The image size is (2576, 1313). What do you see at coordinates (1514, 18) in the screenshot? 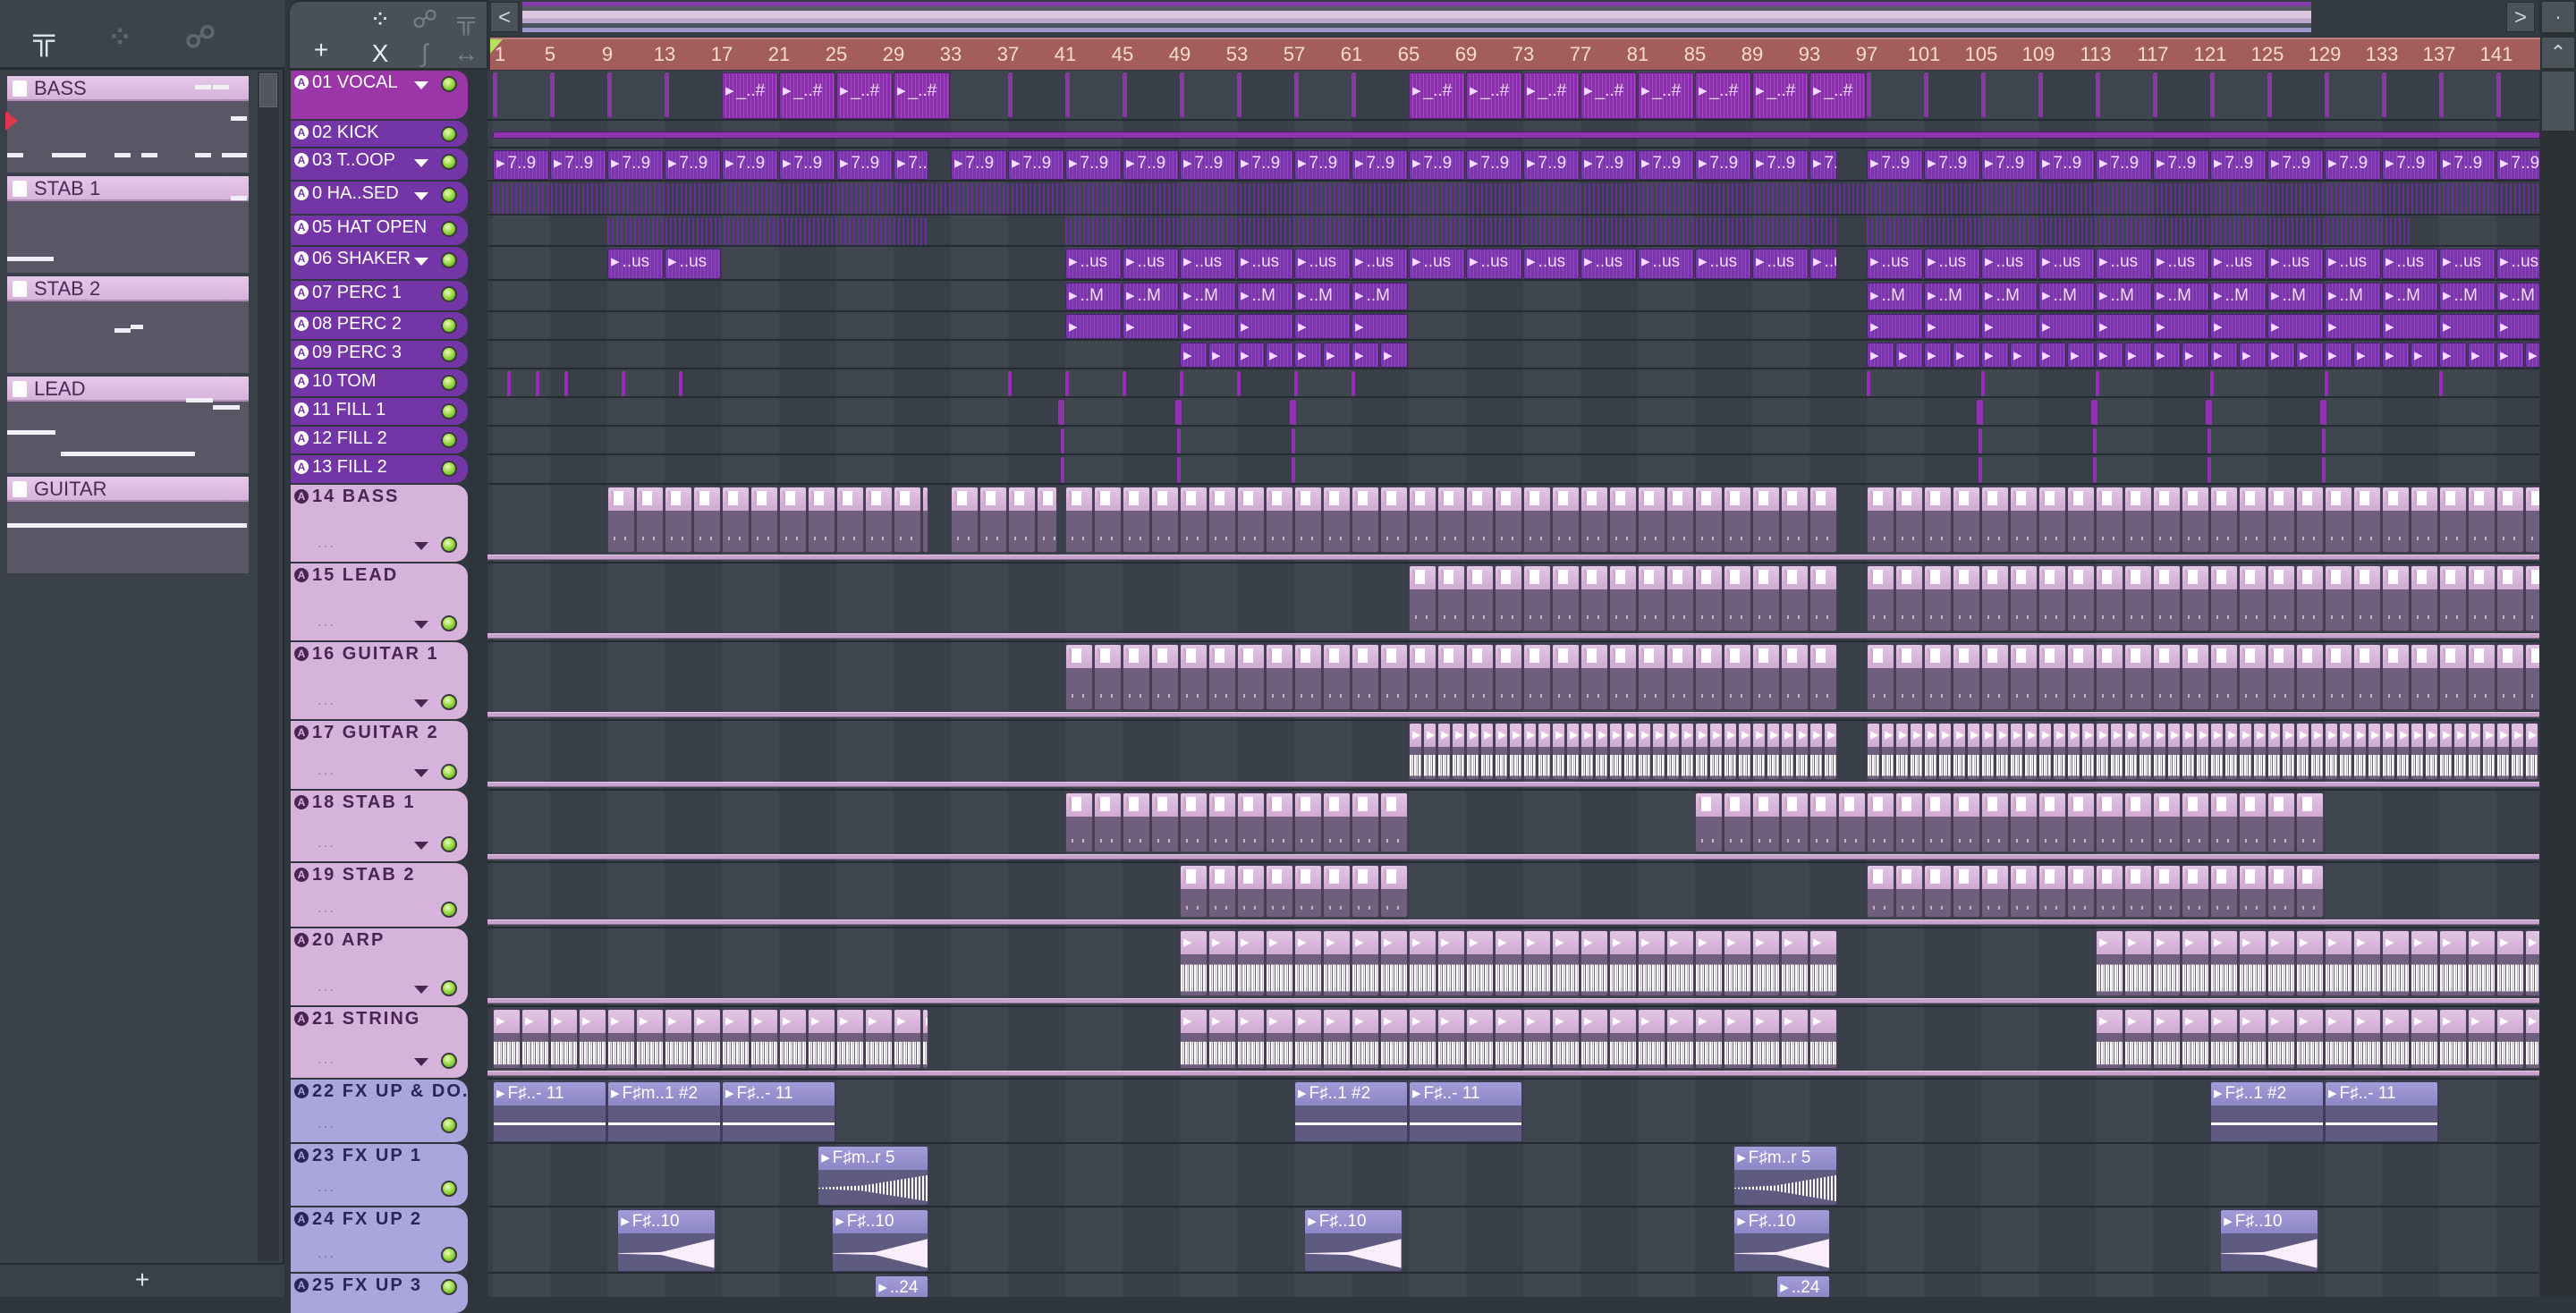
I see `playlist-overview: < >` at bounding box center [1514, 18].